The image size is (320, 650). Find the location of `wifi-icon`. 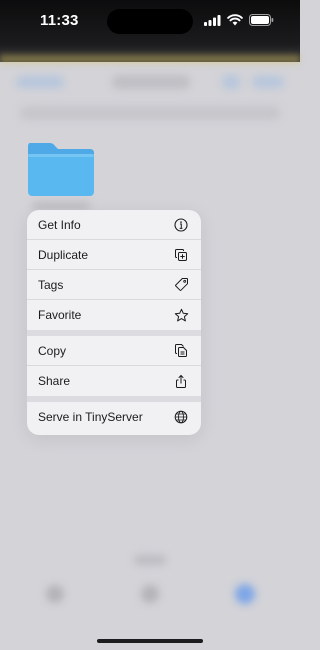

wifi-icon is located at coordinates (235, 22).